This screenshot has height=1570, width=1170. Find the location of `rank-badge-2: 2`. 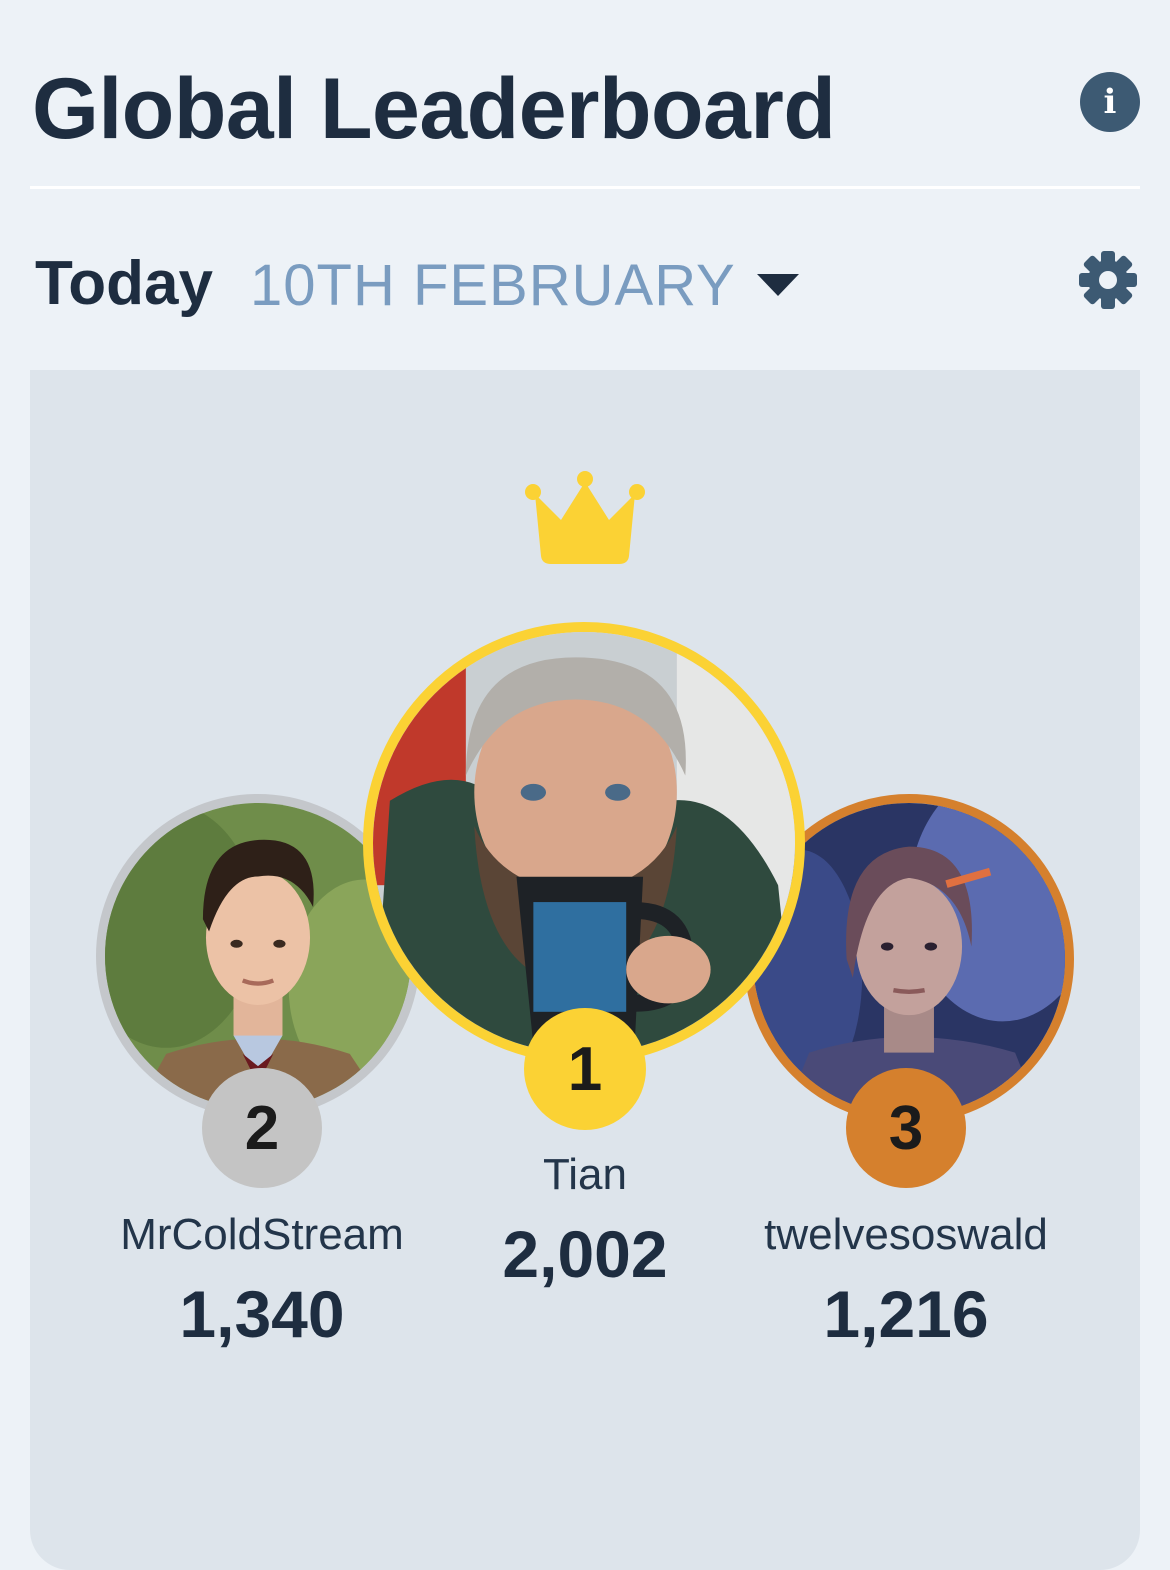

rank-badge-2: 2 is located at coordinates (262, 1128).